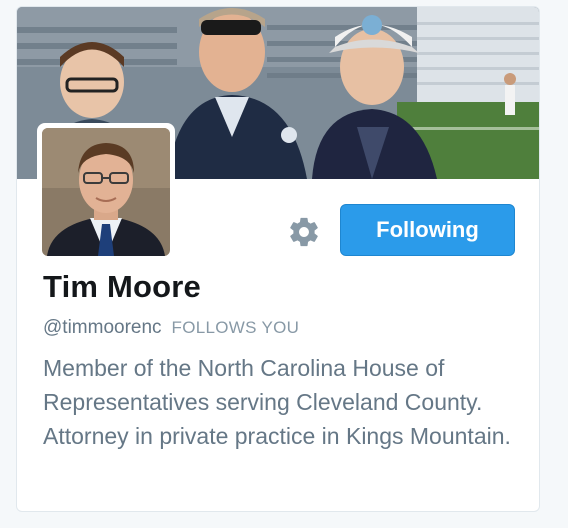 The height and width of the screenshot is (528, 568). What do you see at coordinates (106, 192) in the screenshot?
I see `avatar` at bounding box center [106, 192].